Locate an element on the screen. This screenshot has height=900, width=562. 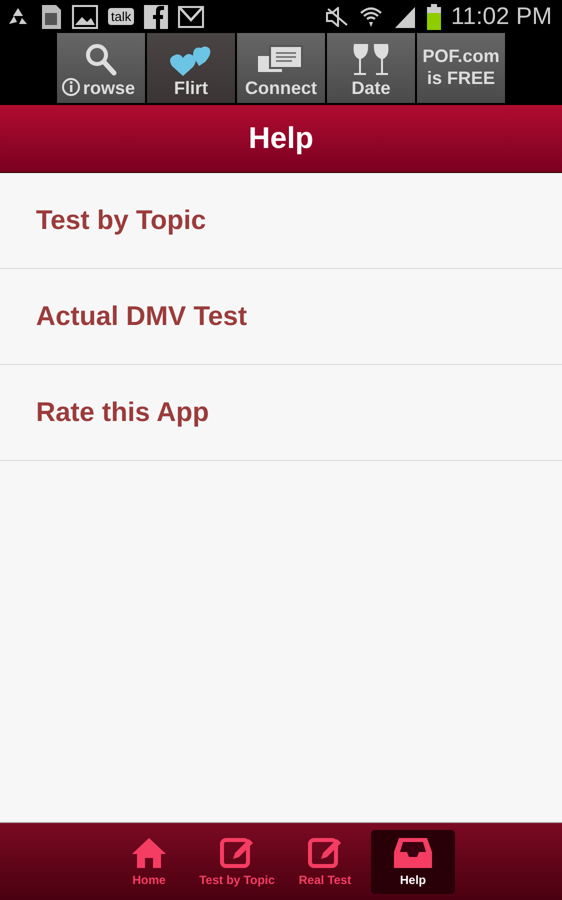
wine-glasses-icon is located at coordinates (371, 60).